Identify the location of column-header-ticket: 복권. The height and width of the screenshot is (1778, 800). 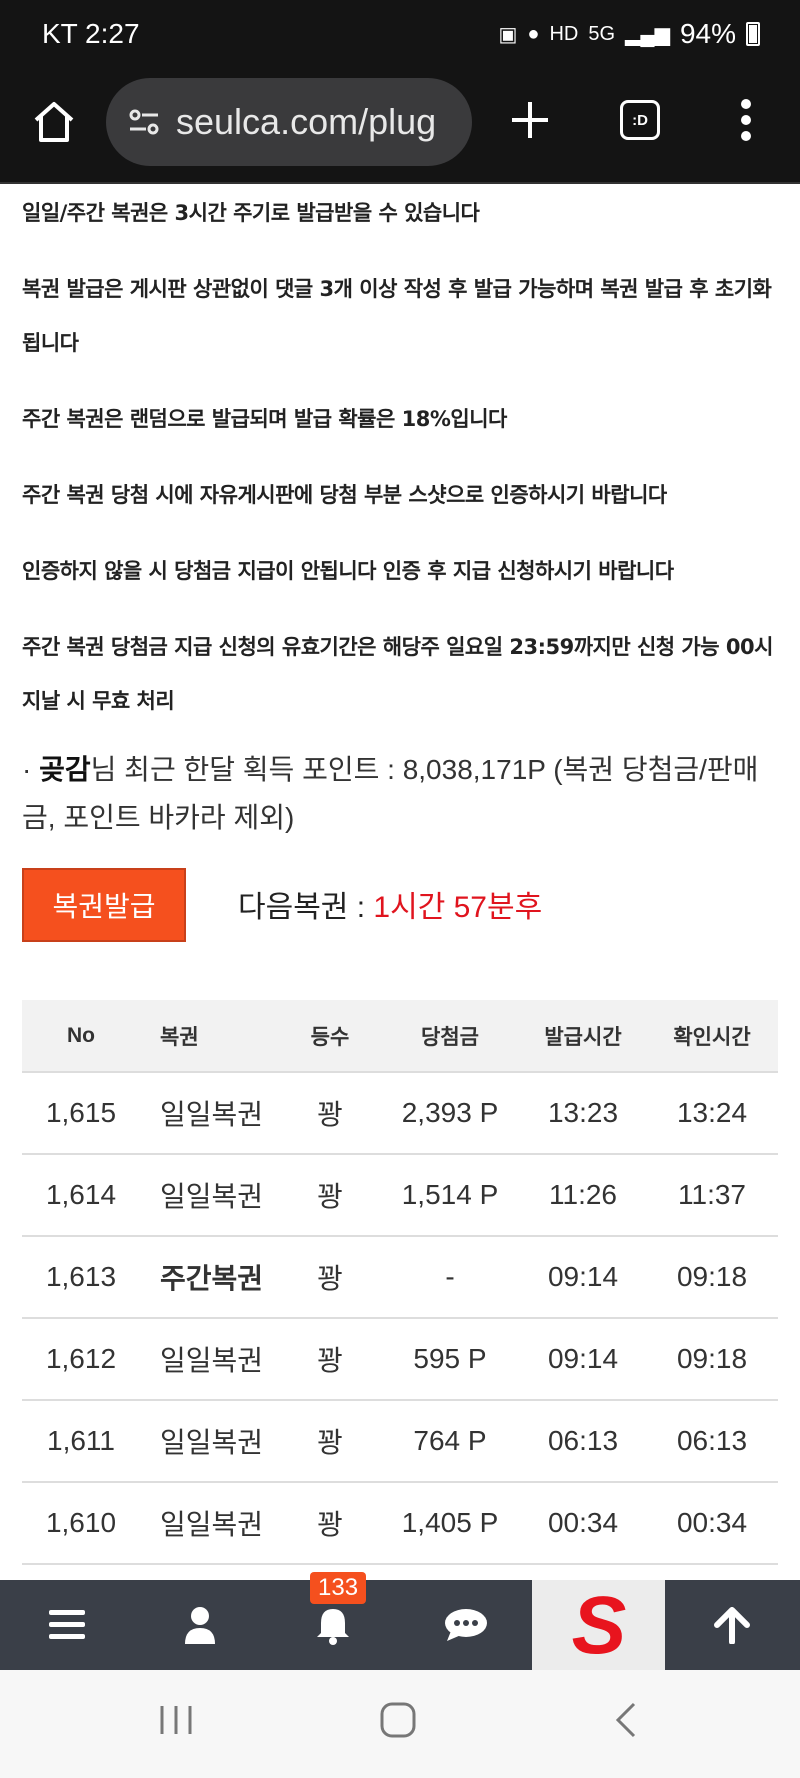
(179, 1037).